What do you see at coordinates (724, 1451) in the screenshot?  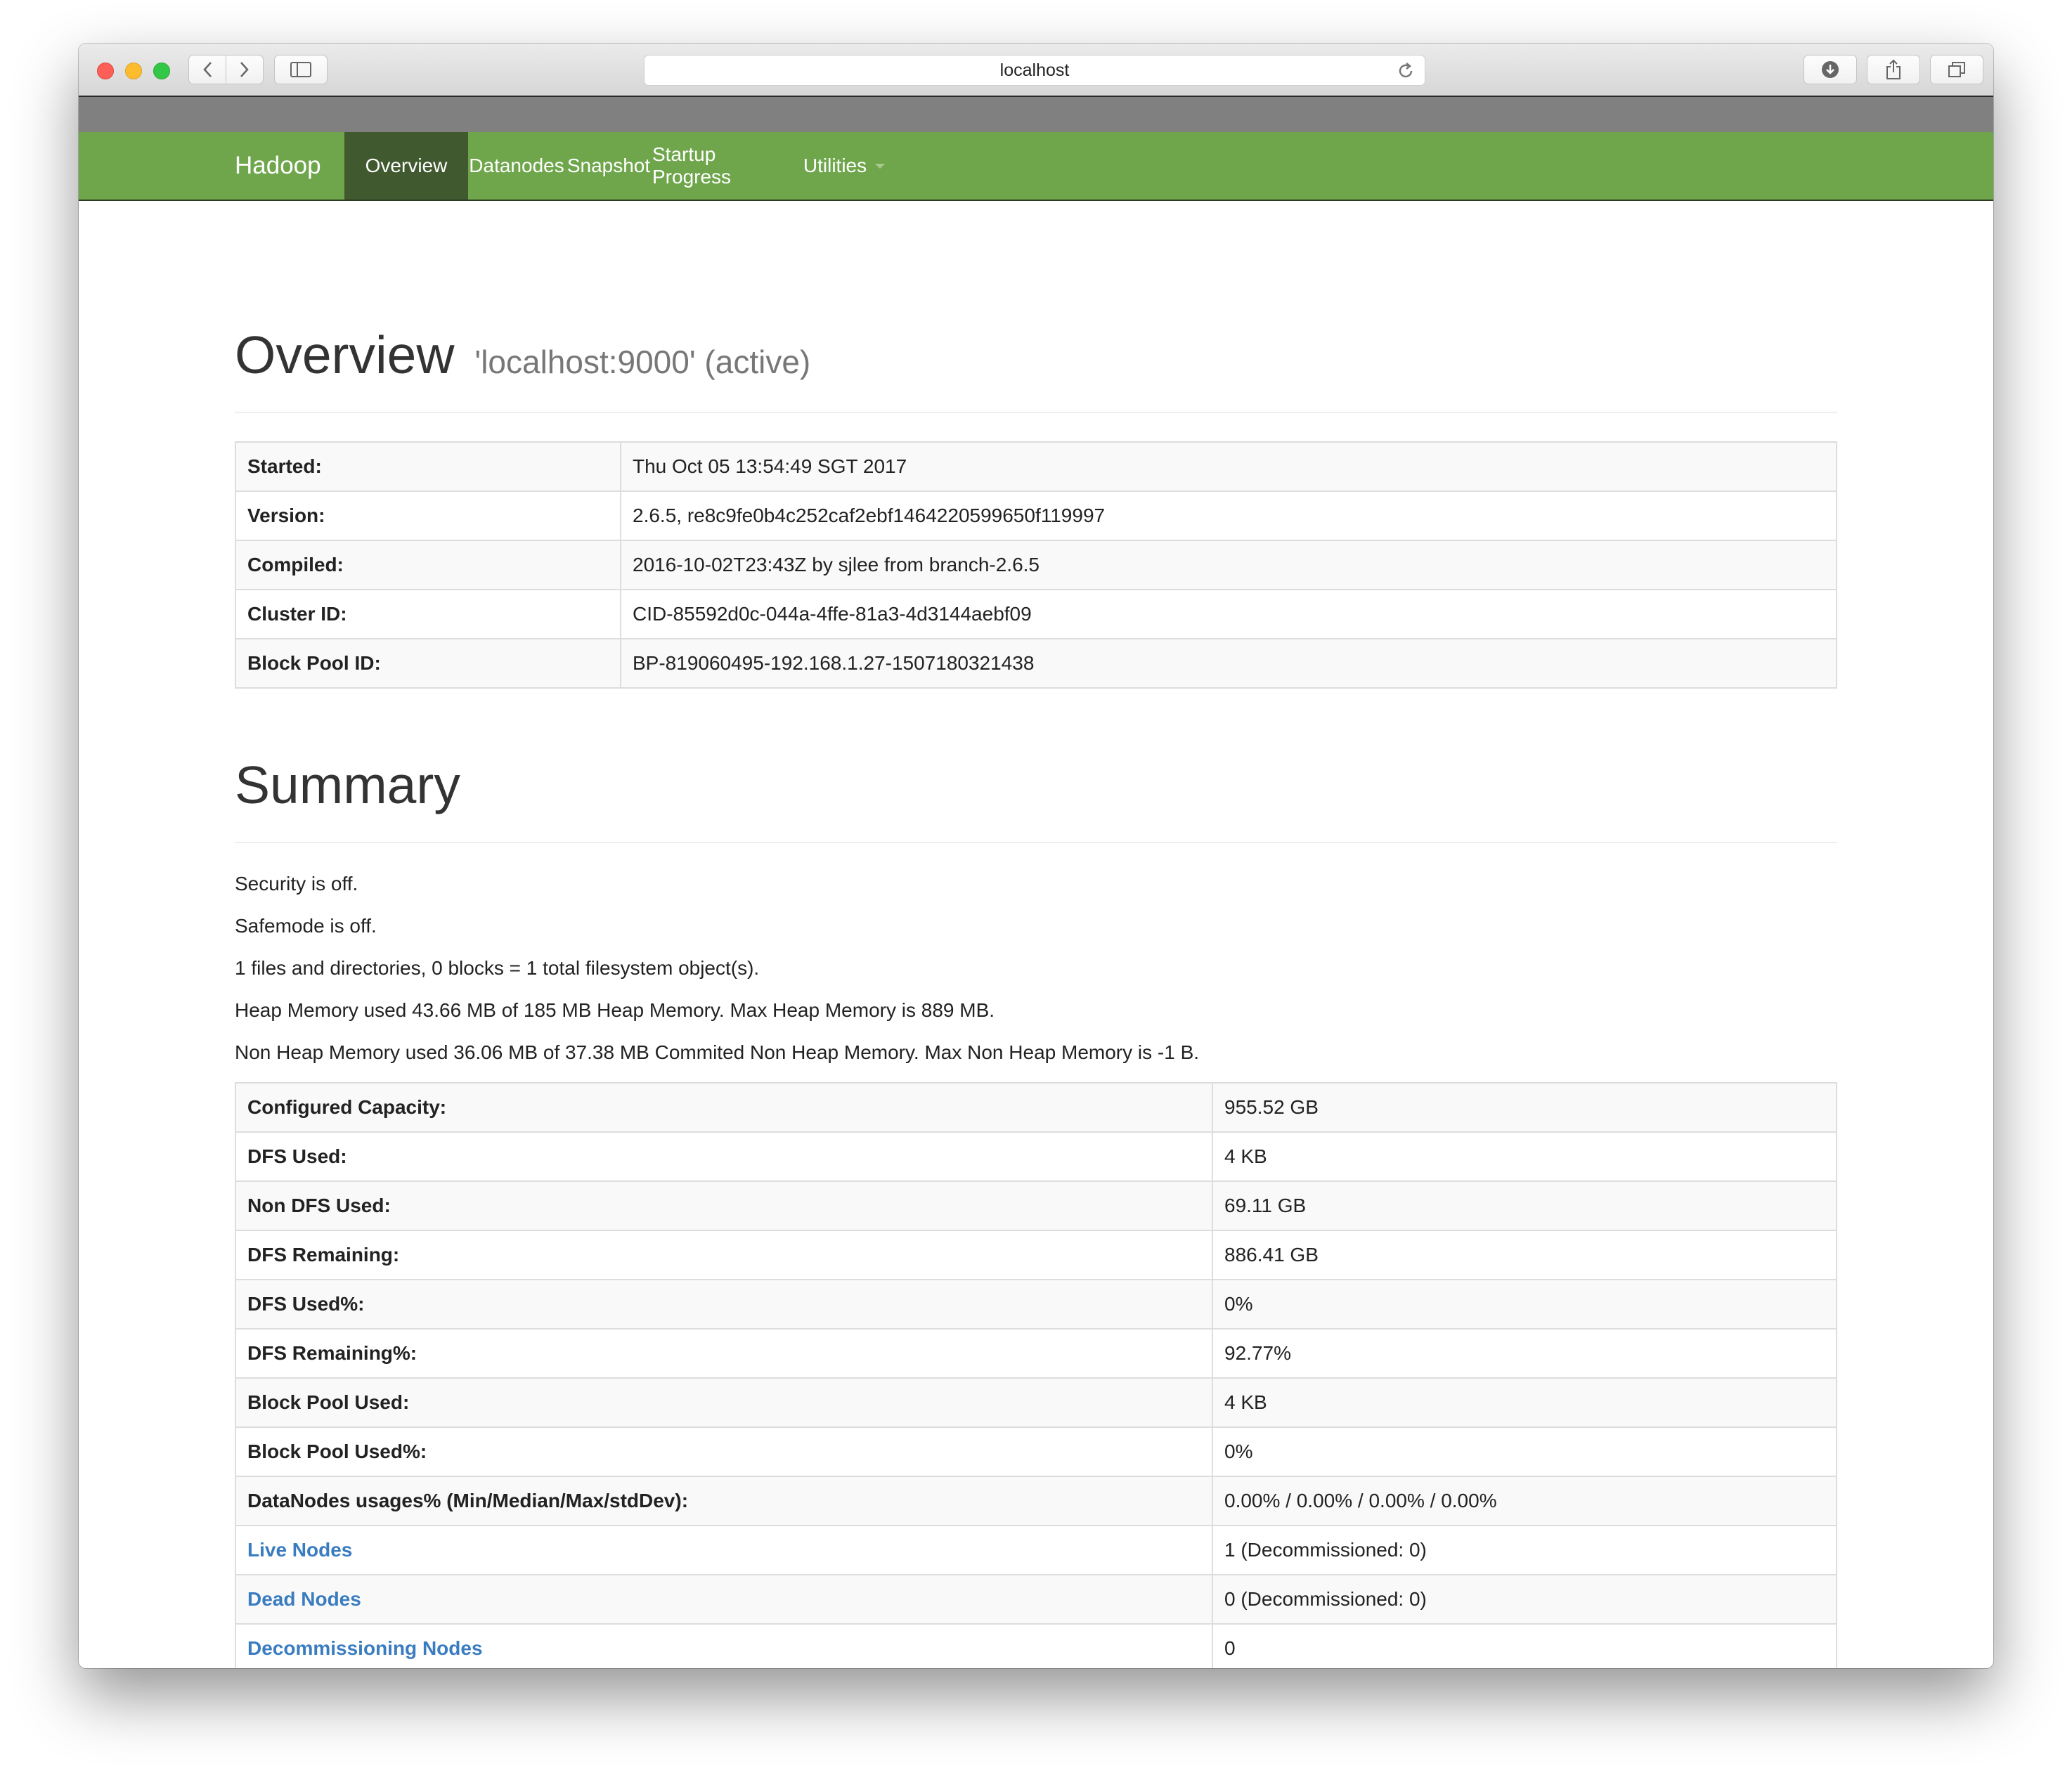 I see `row-label: Block Pool Used%:` at bounding box center [724, 1451].